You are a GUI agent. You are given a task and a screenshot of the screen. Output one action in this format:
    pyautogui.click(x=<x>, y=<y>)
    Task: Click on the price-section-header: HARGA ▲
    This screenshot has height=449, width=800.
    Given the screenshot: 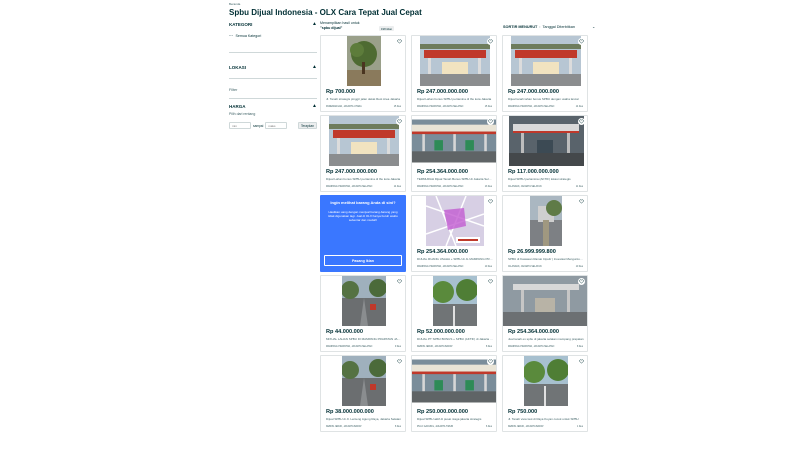 What is the action you would take?
    pyautogui.click(x=273, y=106)
    